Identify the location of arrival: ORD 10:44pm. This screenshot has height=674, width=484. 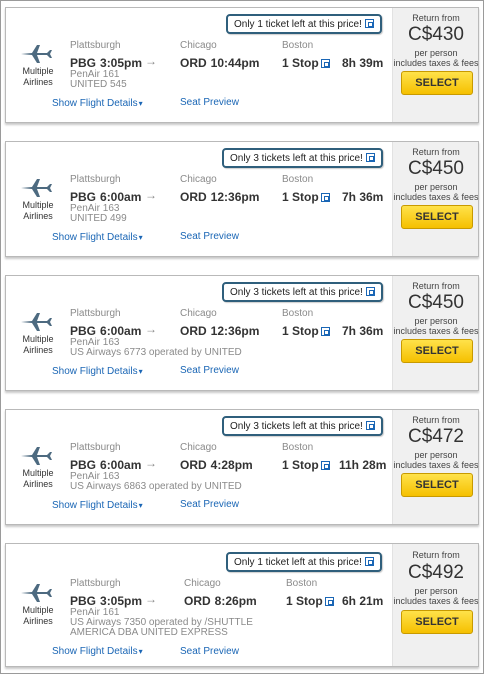
(220, 63).